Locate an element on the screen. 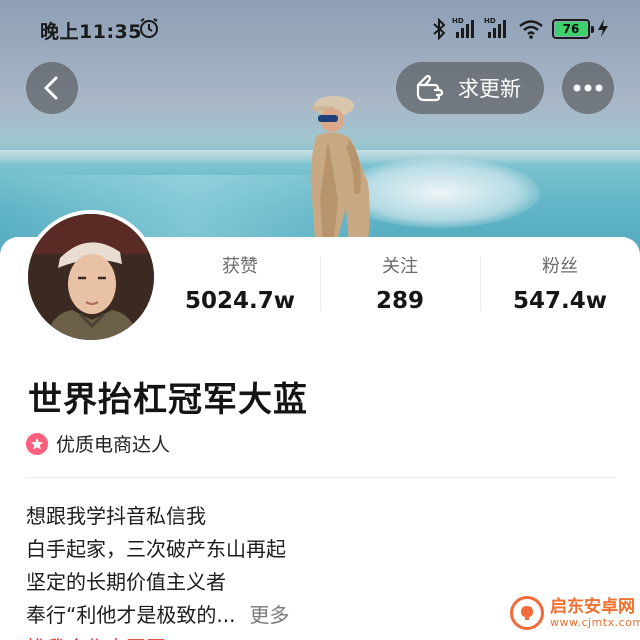  stat-followers: 粉丝 547.4w is located at coordinates (560, 285).